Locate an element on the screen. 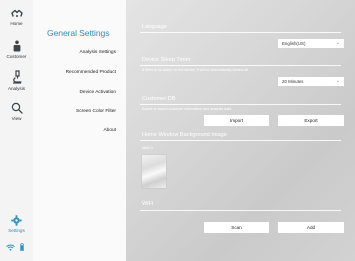  nav-label-view: View is located at coordinates (16, 118).